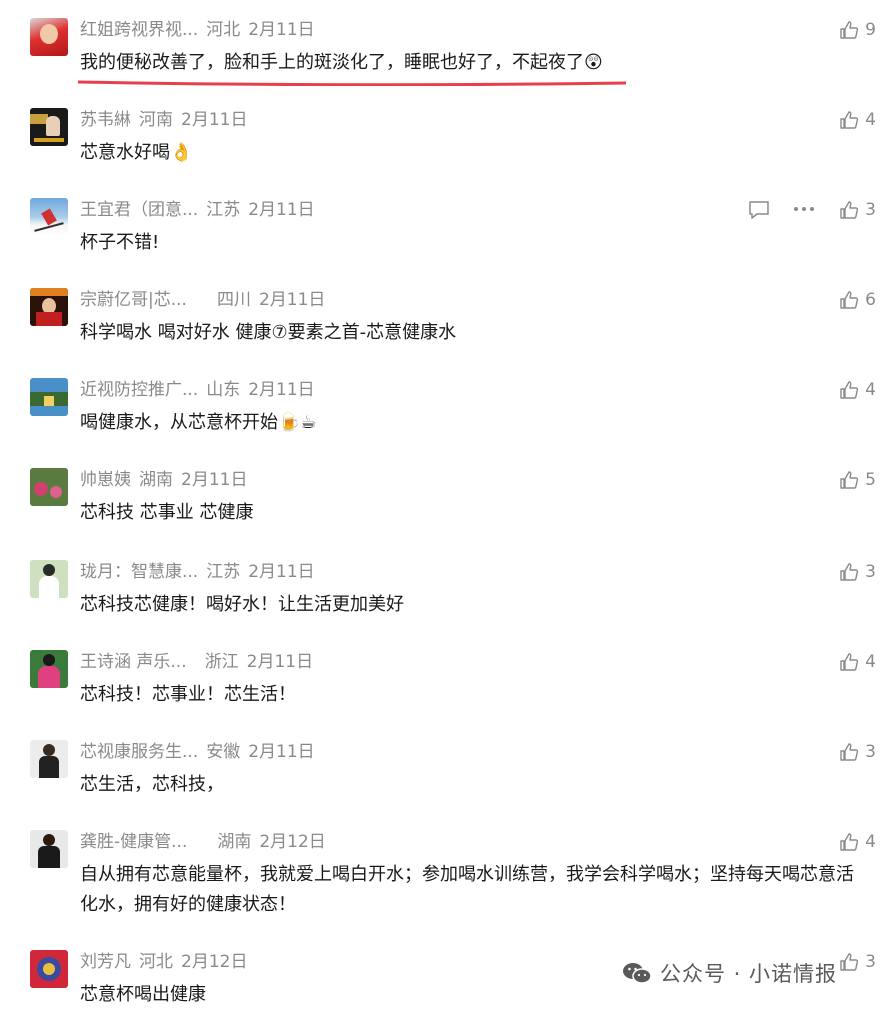 Image resolution: width=888 pixels, height=1010 pixels. I want to click on comment-text: 喝健康水，从芯意杯开始🍺☕, so click(198, 422).